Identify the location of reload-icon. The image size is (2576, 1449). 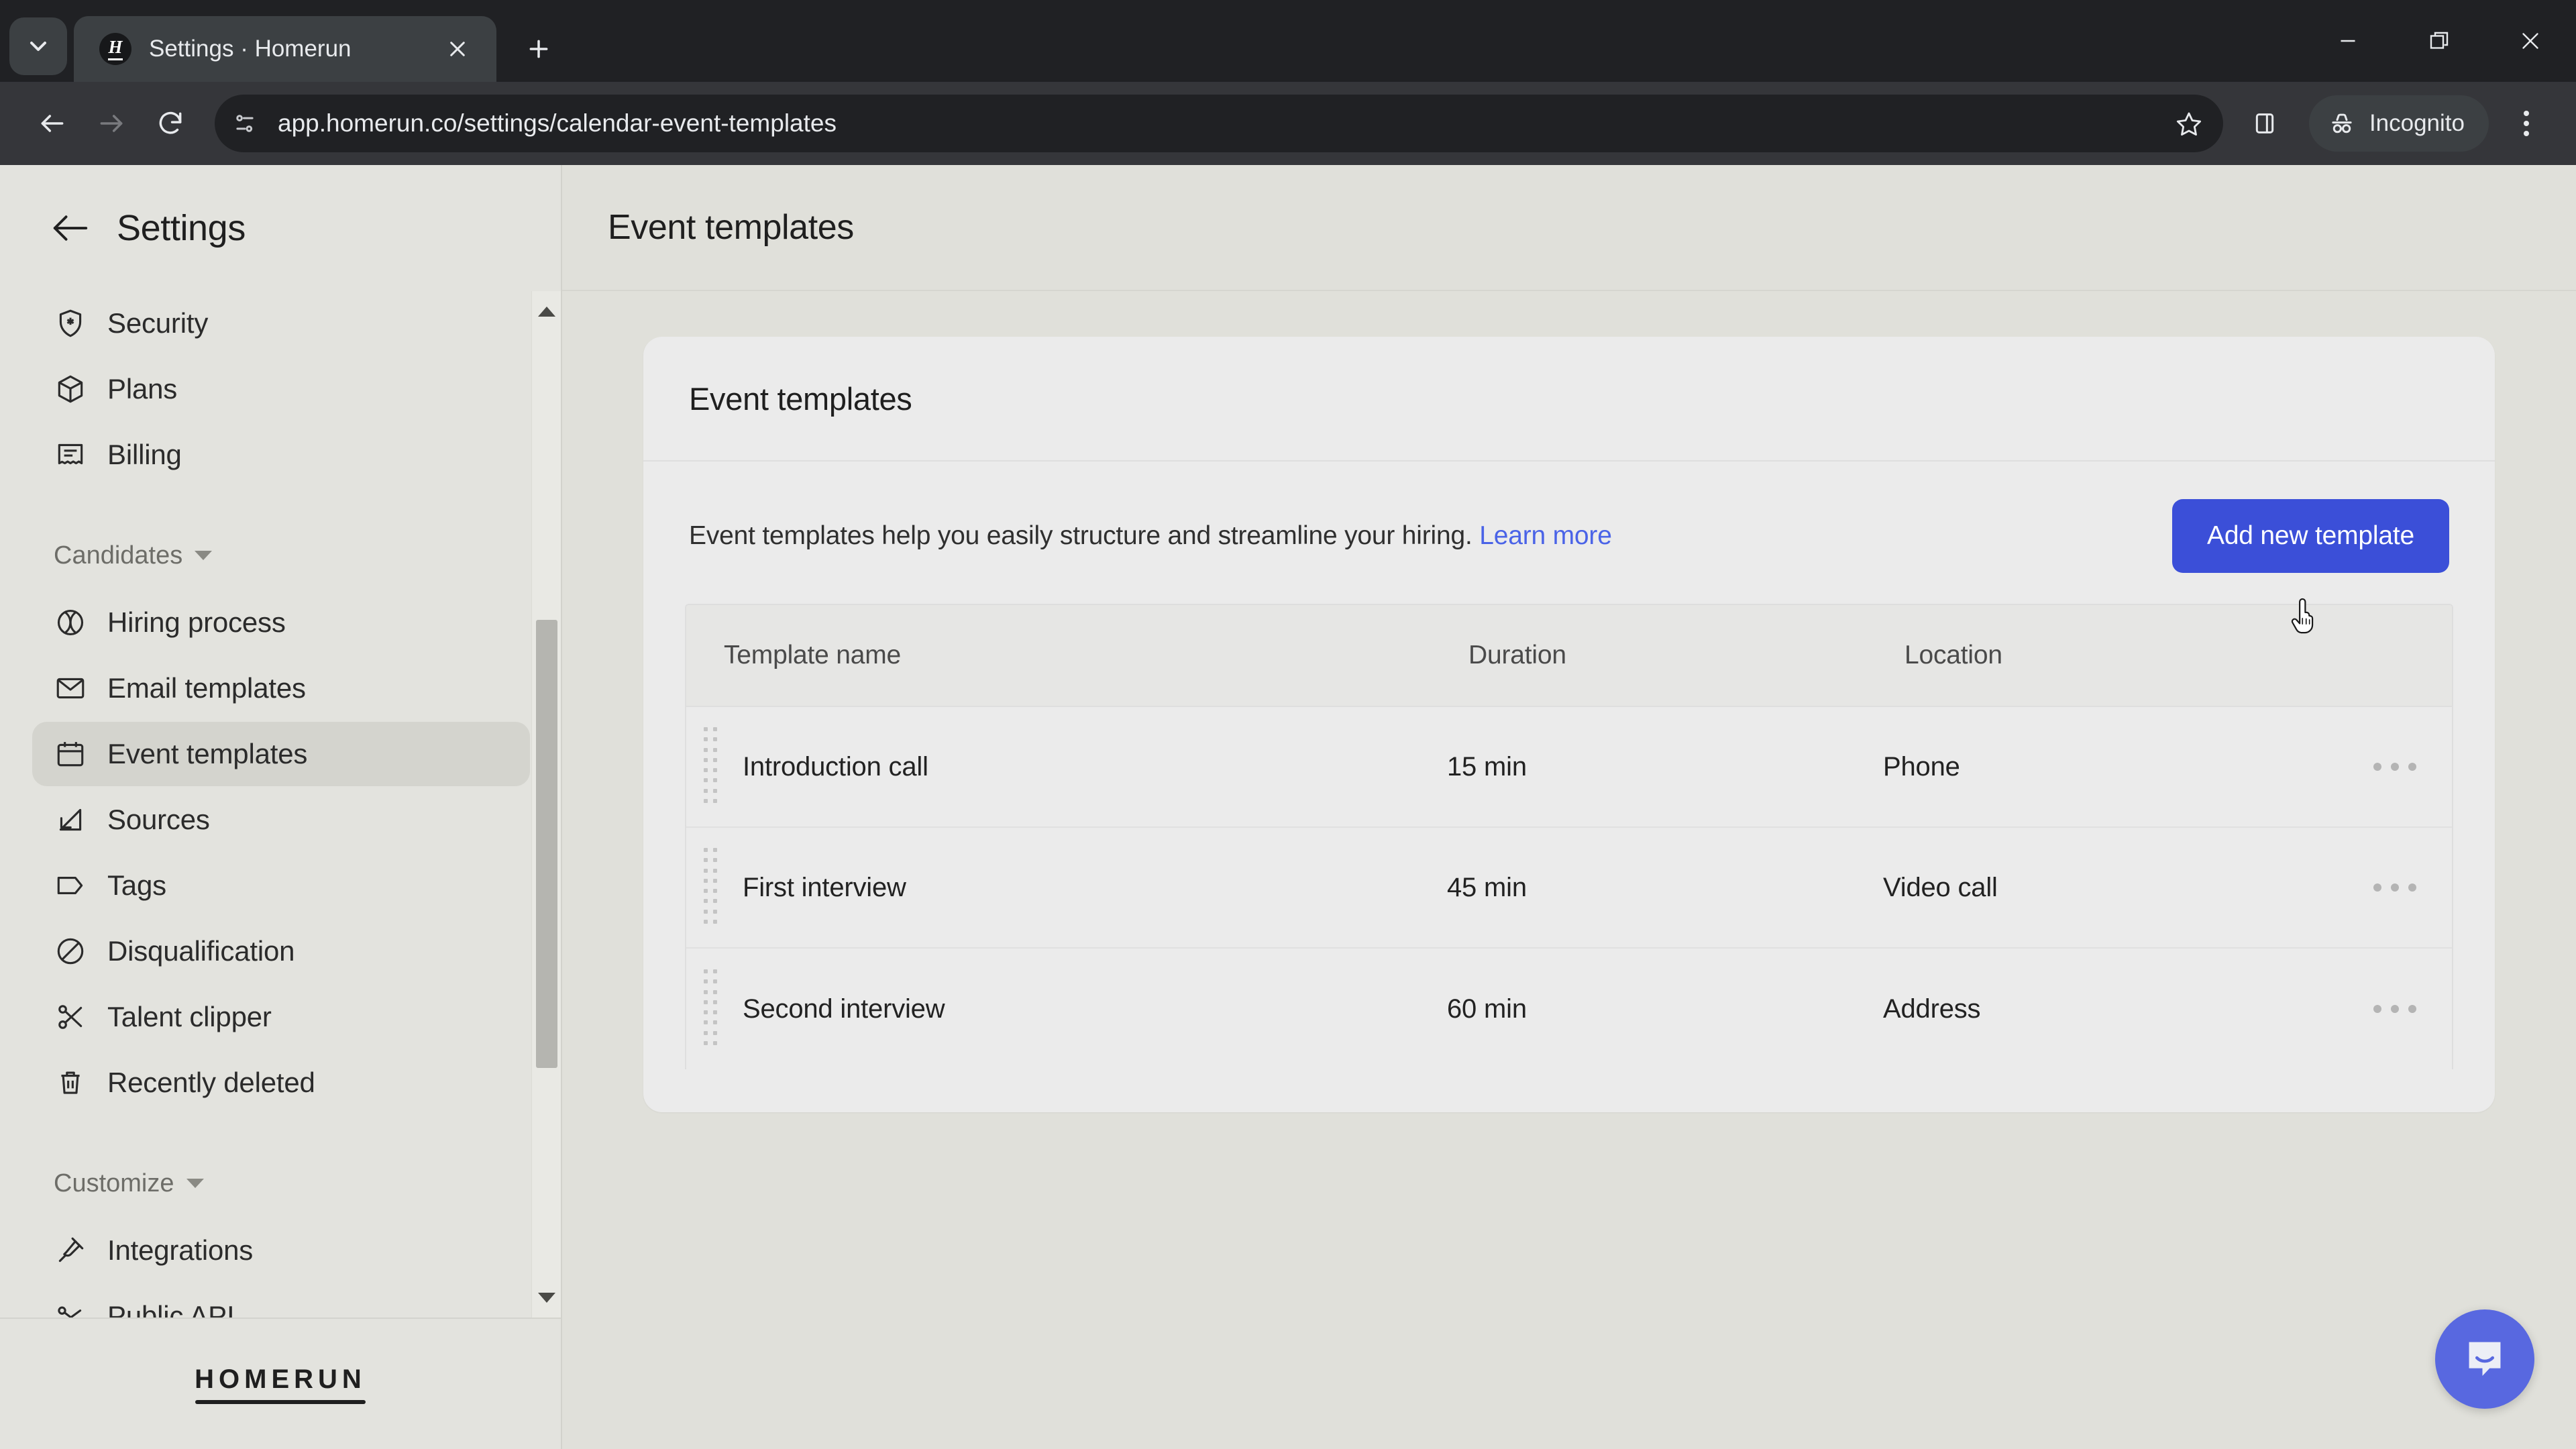
(170, 122).